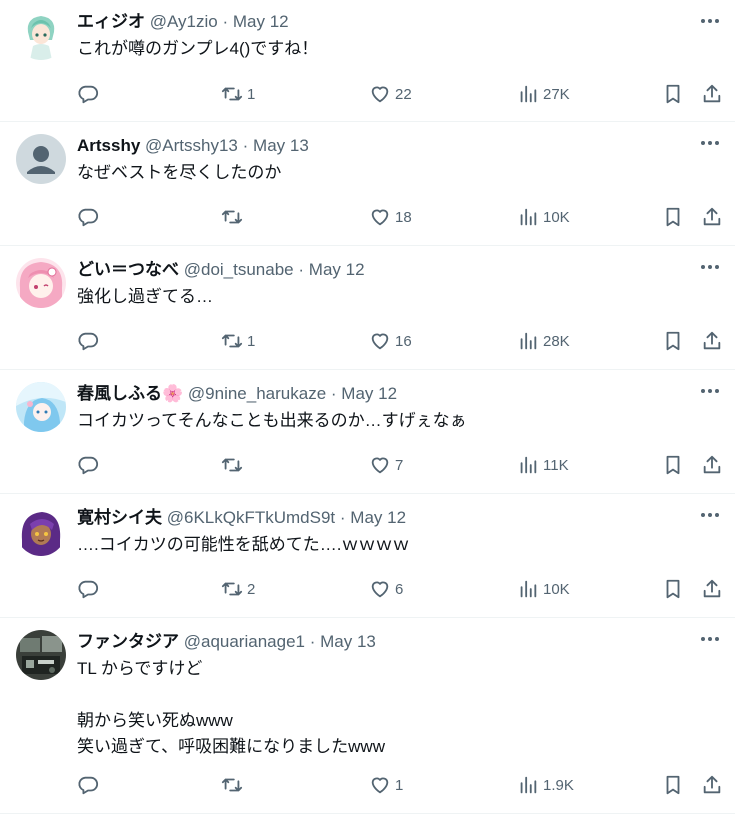  What do you see at coordinates (130, 393) in the screenshot?
I see `display-name: 春風しふる🌸` at bounding box center [130, 393].